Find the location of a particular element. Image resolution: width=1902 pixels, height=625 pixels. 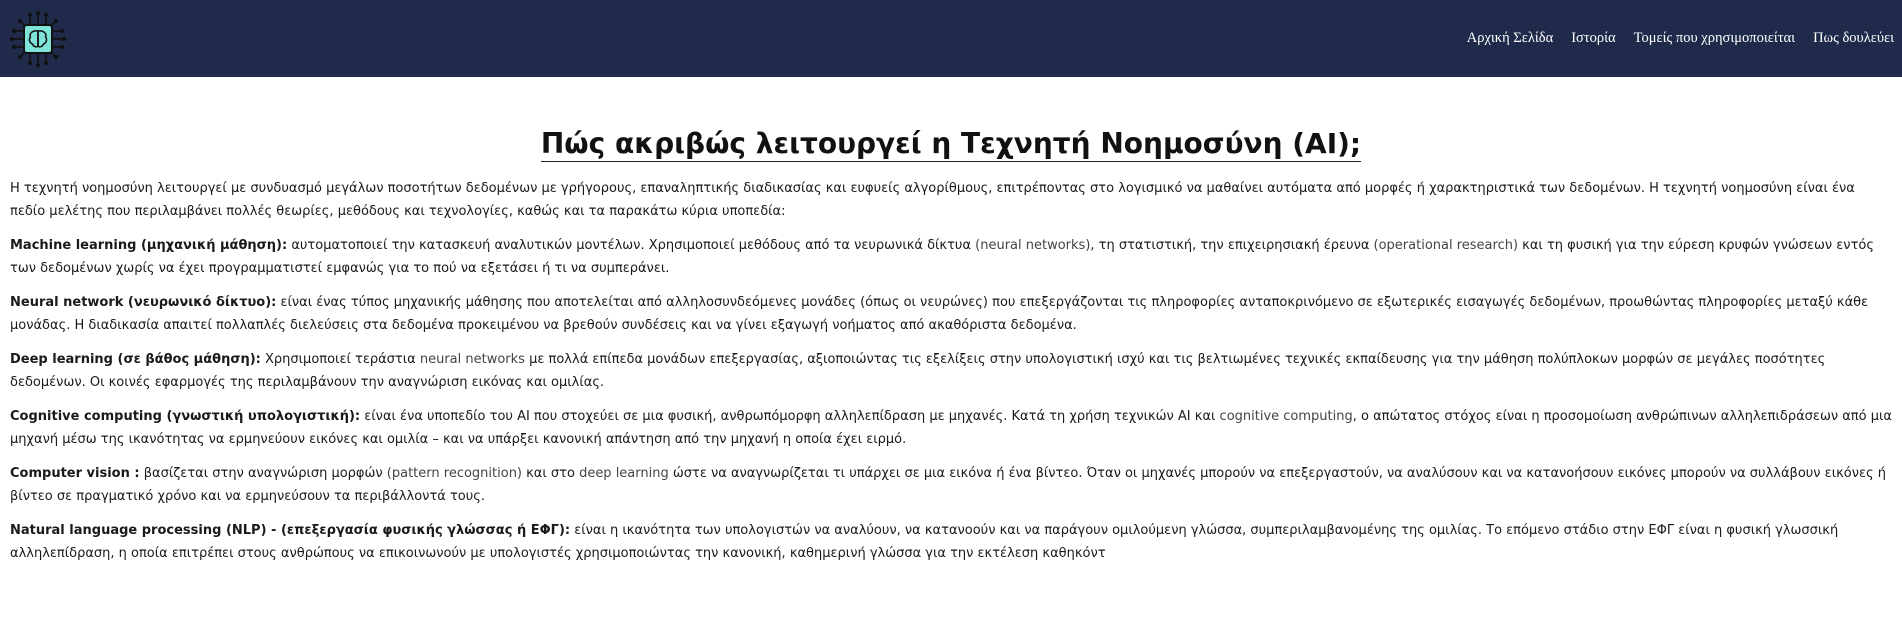

nav-link-how-it-works: Πως δουλεύει is located at coordinates (1853, 38).